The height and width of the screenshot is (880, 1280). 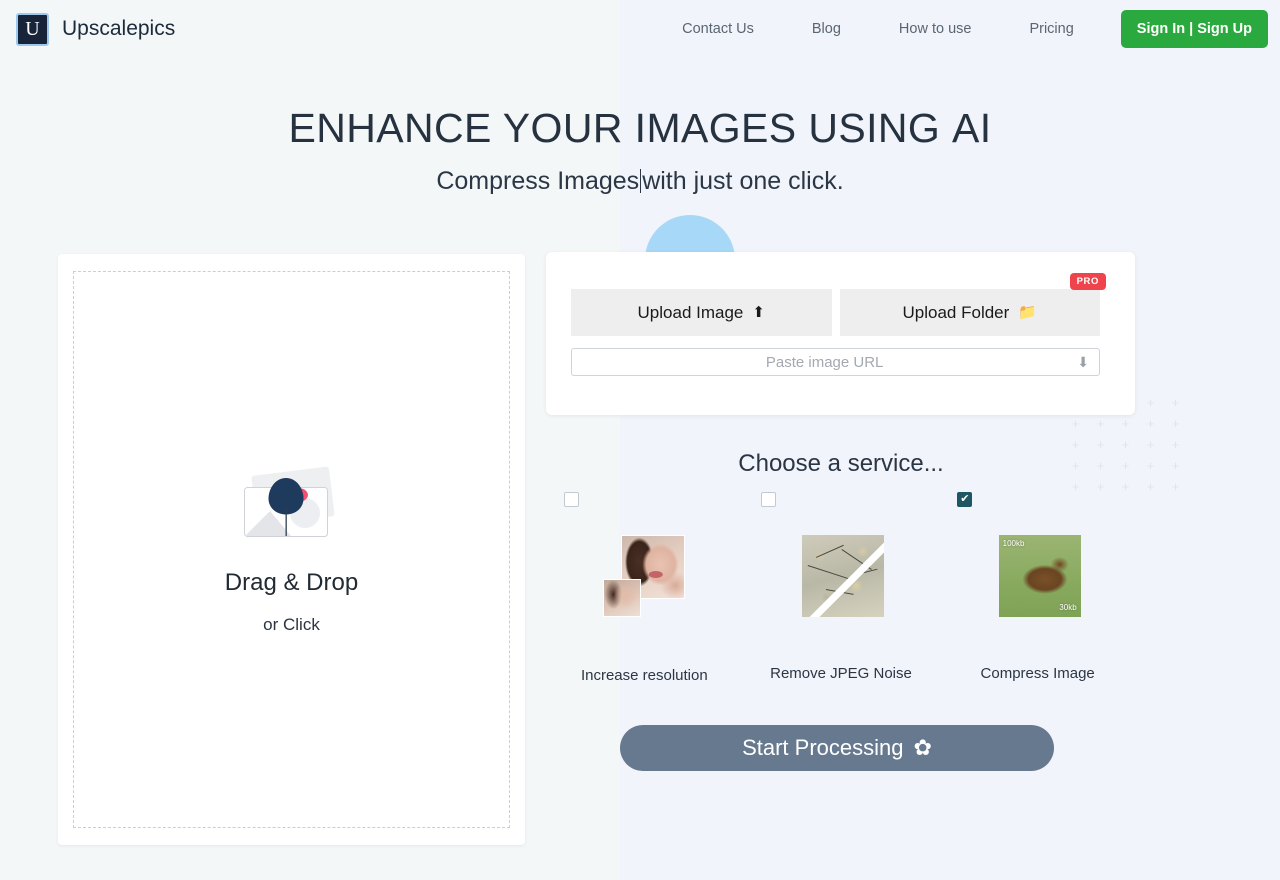 I want to click on noisy-branches-image, so click(x=842, y=576).